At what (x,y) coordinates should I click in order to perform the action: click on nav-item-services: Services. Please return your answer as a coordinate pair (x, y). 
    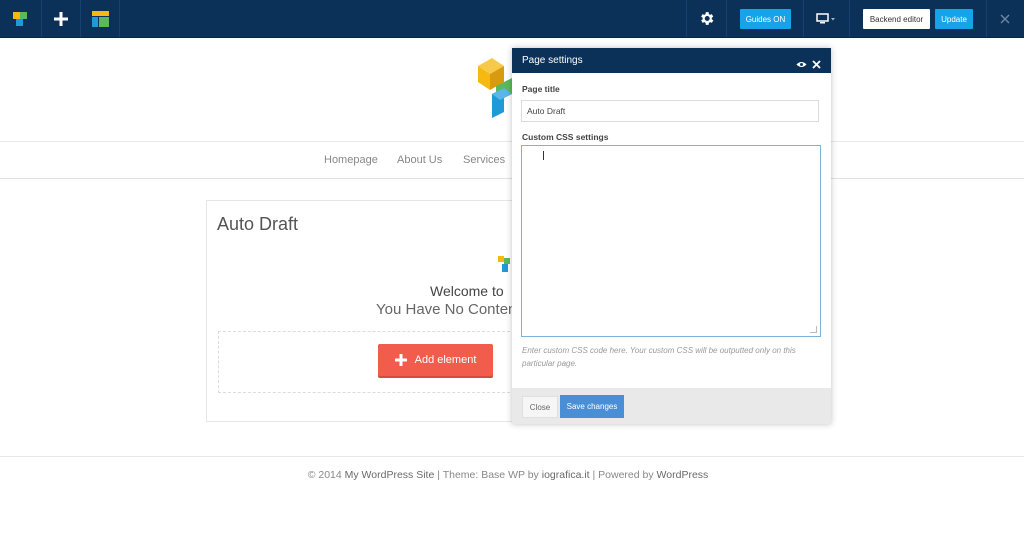
    Looking at the image, I should click on (484, 160).